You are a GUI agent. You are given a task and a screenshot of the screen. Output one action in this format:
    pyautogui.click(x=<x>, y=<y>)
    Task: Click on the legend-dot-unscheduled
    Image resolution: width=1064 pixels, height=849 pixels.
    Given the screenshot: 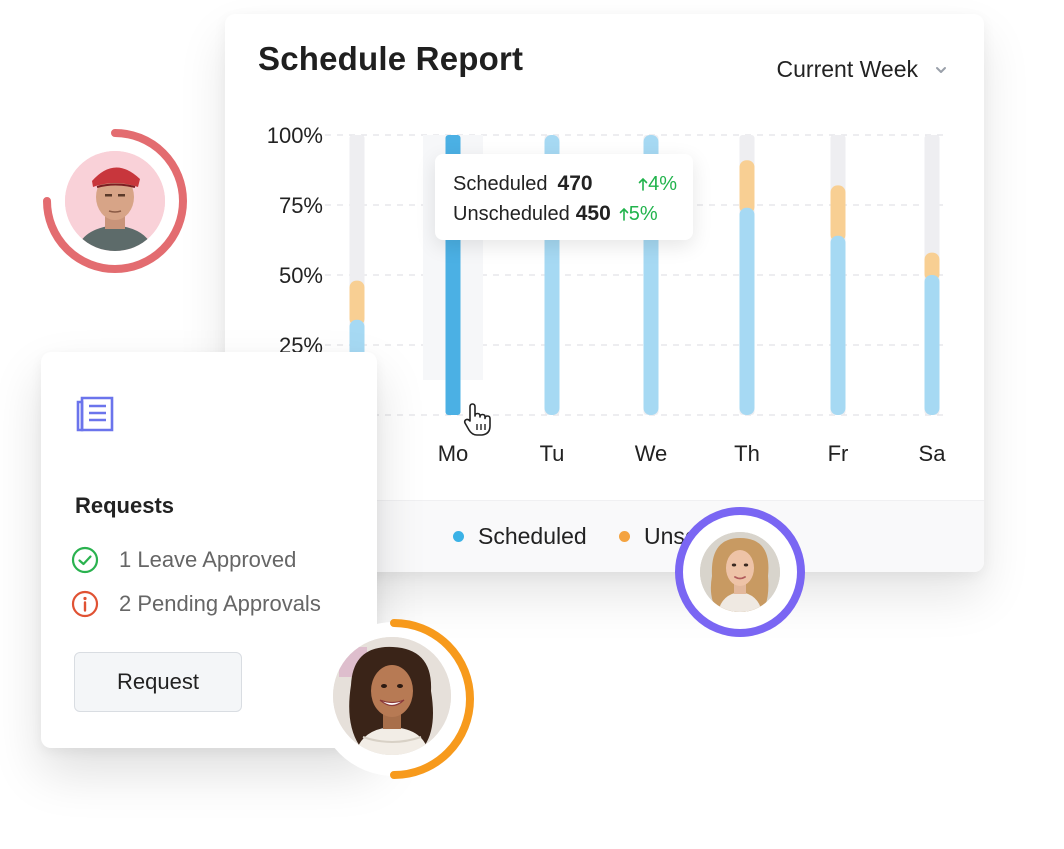 What is the action you would take?
    pyautogui.click(x=624, y=536)
    